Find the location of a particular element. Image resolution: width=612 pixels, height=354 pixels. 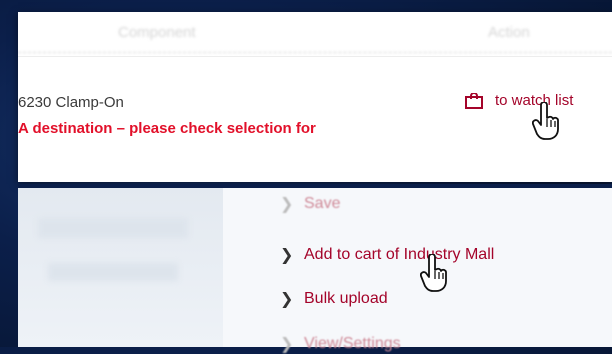

menu-item-label: Bulk upload is located at coordinates (346, 298).